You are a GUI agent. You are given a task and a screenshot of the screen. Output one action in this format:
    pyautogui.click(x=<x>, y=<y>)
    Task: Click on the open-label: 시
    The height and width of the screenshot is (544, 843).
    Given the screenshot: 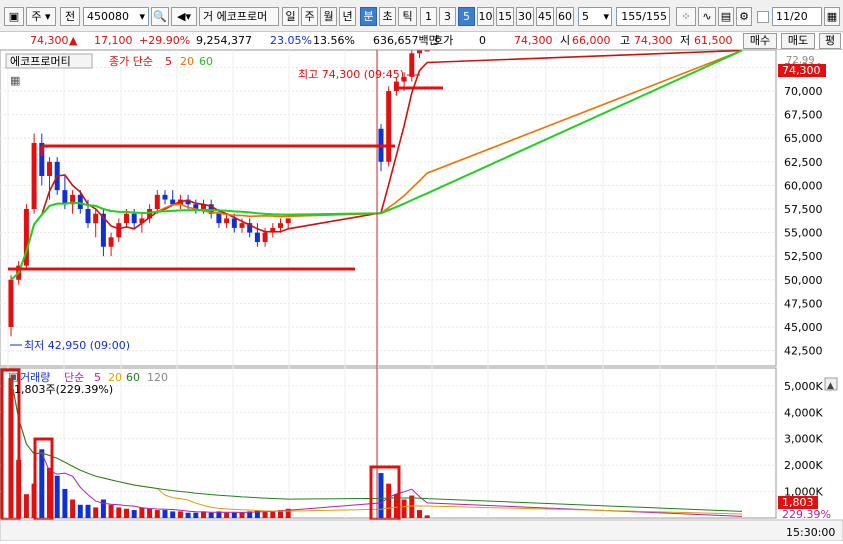 What is the action you would take?
    pyautogui.click(x=565, y=40)
    